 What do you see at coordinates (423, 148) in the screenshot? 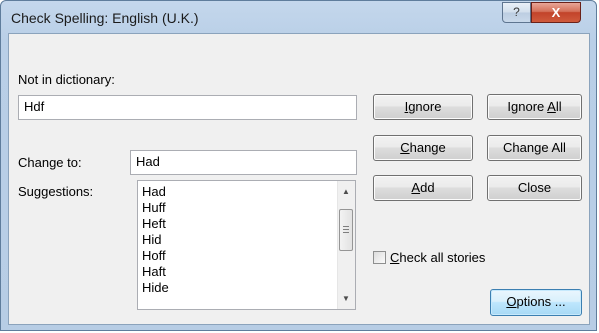
I see `change-button: Change` at bounding box center [423, 148].